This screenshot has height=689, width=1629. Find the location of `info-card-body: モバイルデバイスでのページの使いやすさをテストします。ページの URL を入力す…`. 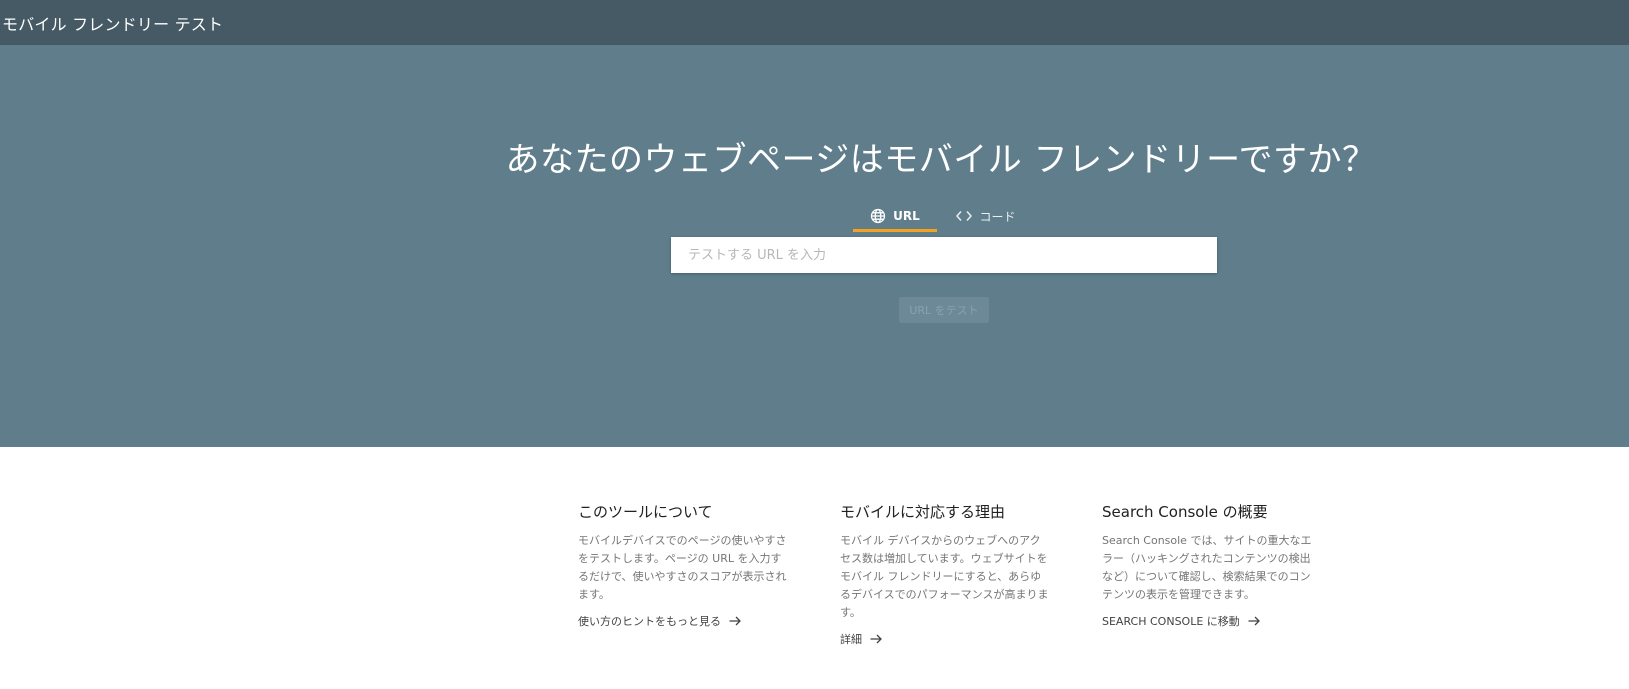

info-card-body: モバイルデバイスでのページの使いやすさをテストします。ページの URL を入力す… is located at coordinates (682, 567).